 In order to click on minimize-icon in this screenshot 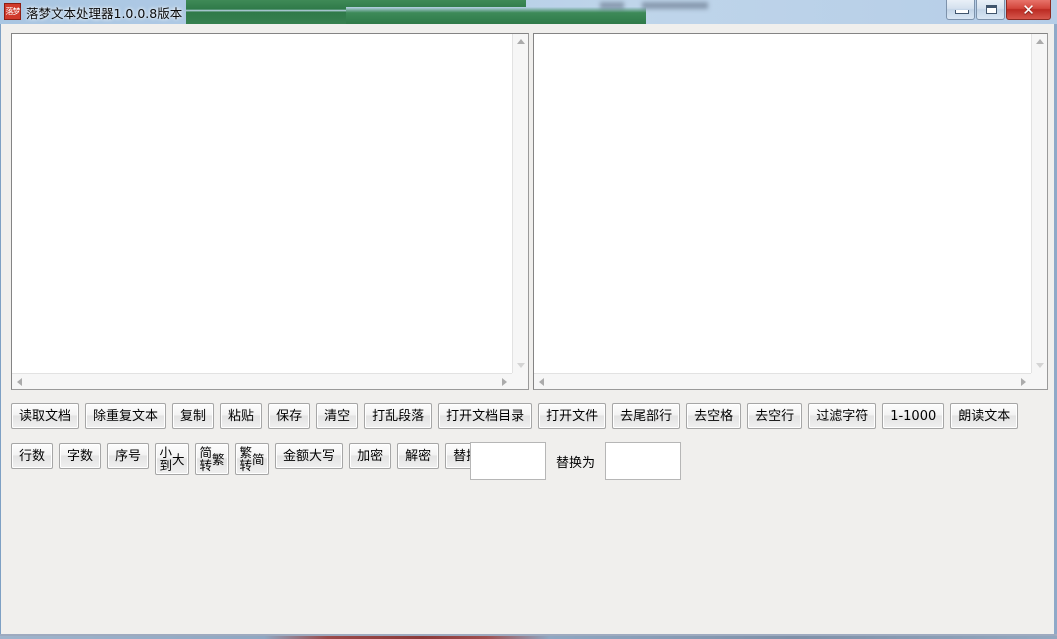, I will do `click(962, 12)`.